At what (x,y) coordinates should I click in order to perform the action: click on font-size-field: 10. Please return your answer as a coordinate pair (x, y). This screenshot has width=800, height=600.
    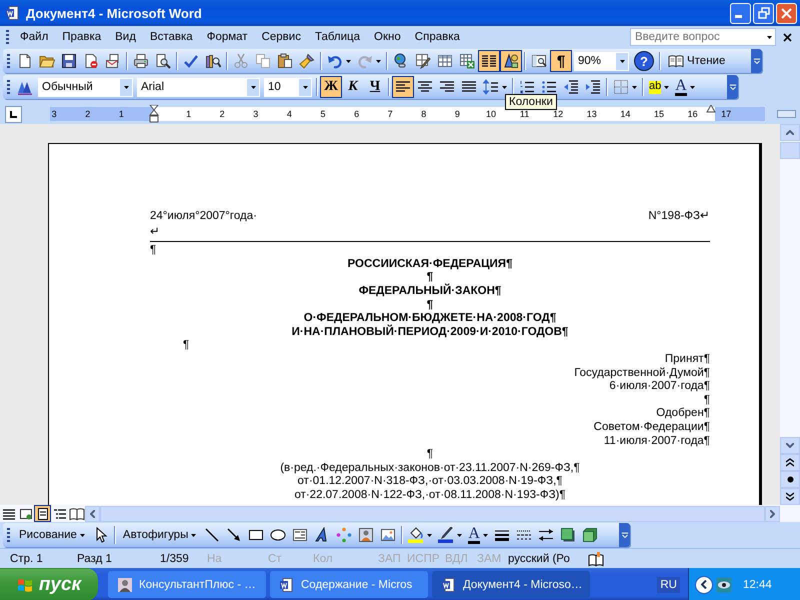
    Looking at the image, I should click on (288, 87).